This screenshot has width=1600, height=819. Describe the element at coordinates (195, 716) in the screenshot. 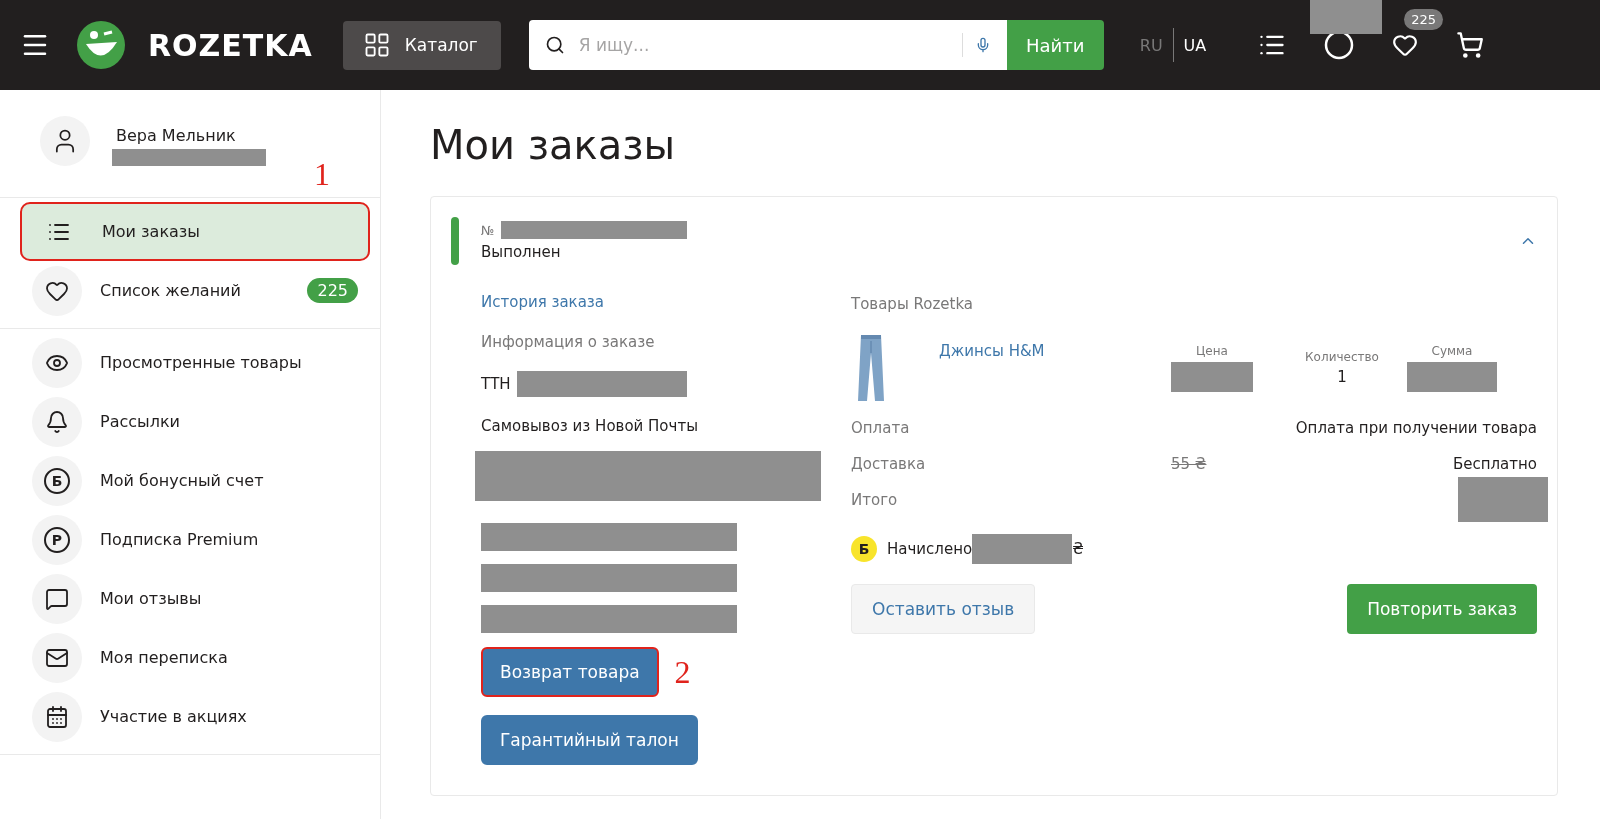

I see `sidebar-item: Участие в акциях` at that location.